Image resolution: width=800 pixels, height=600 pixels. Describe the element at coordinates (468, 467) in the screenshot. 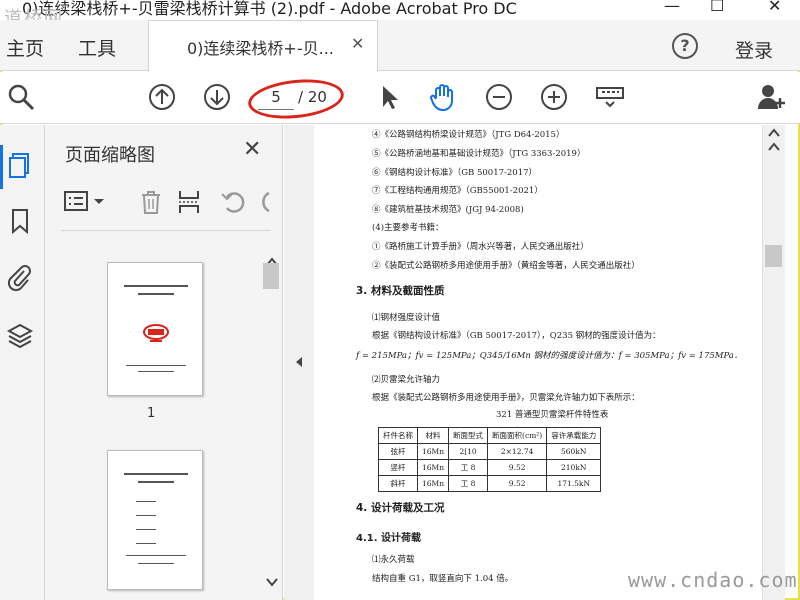

I see `table-cell: 工 8` at that location.